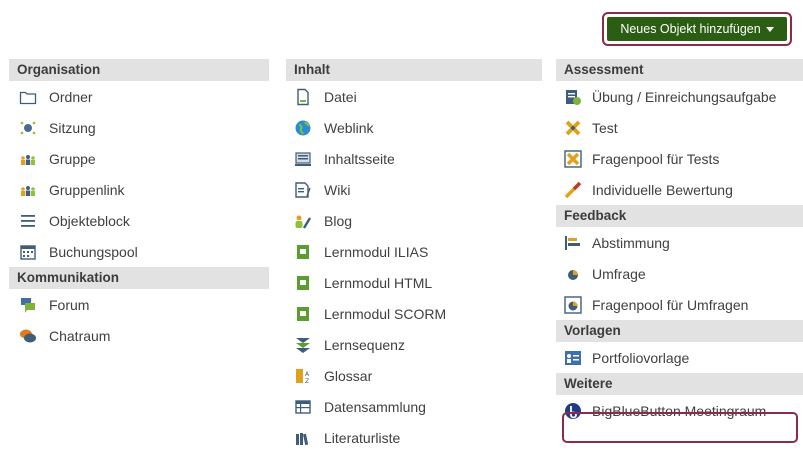 Image resolution: width=803 pixels, height=453 pixels. What do you see at coordinates (28, 159) in the screenshot?
I see `group-icon` at bounding box center [28, 159].